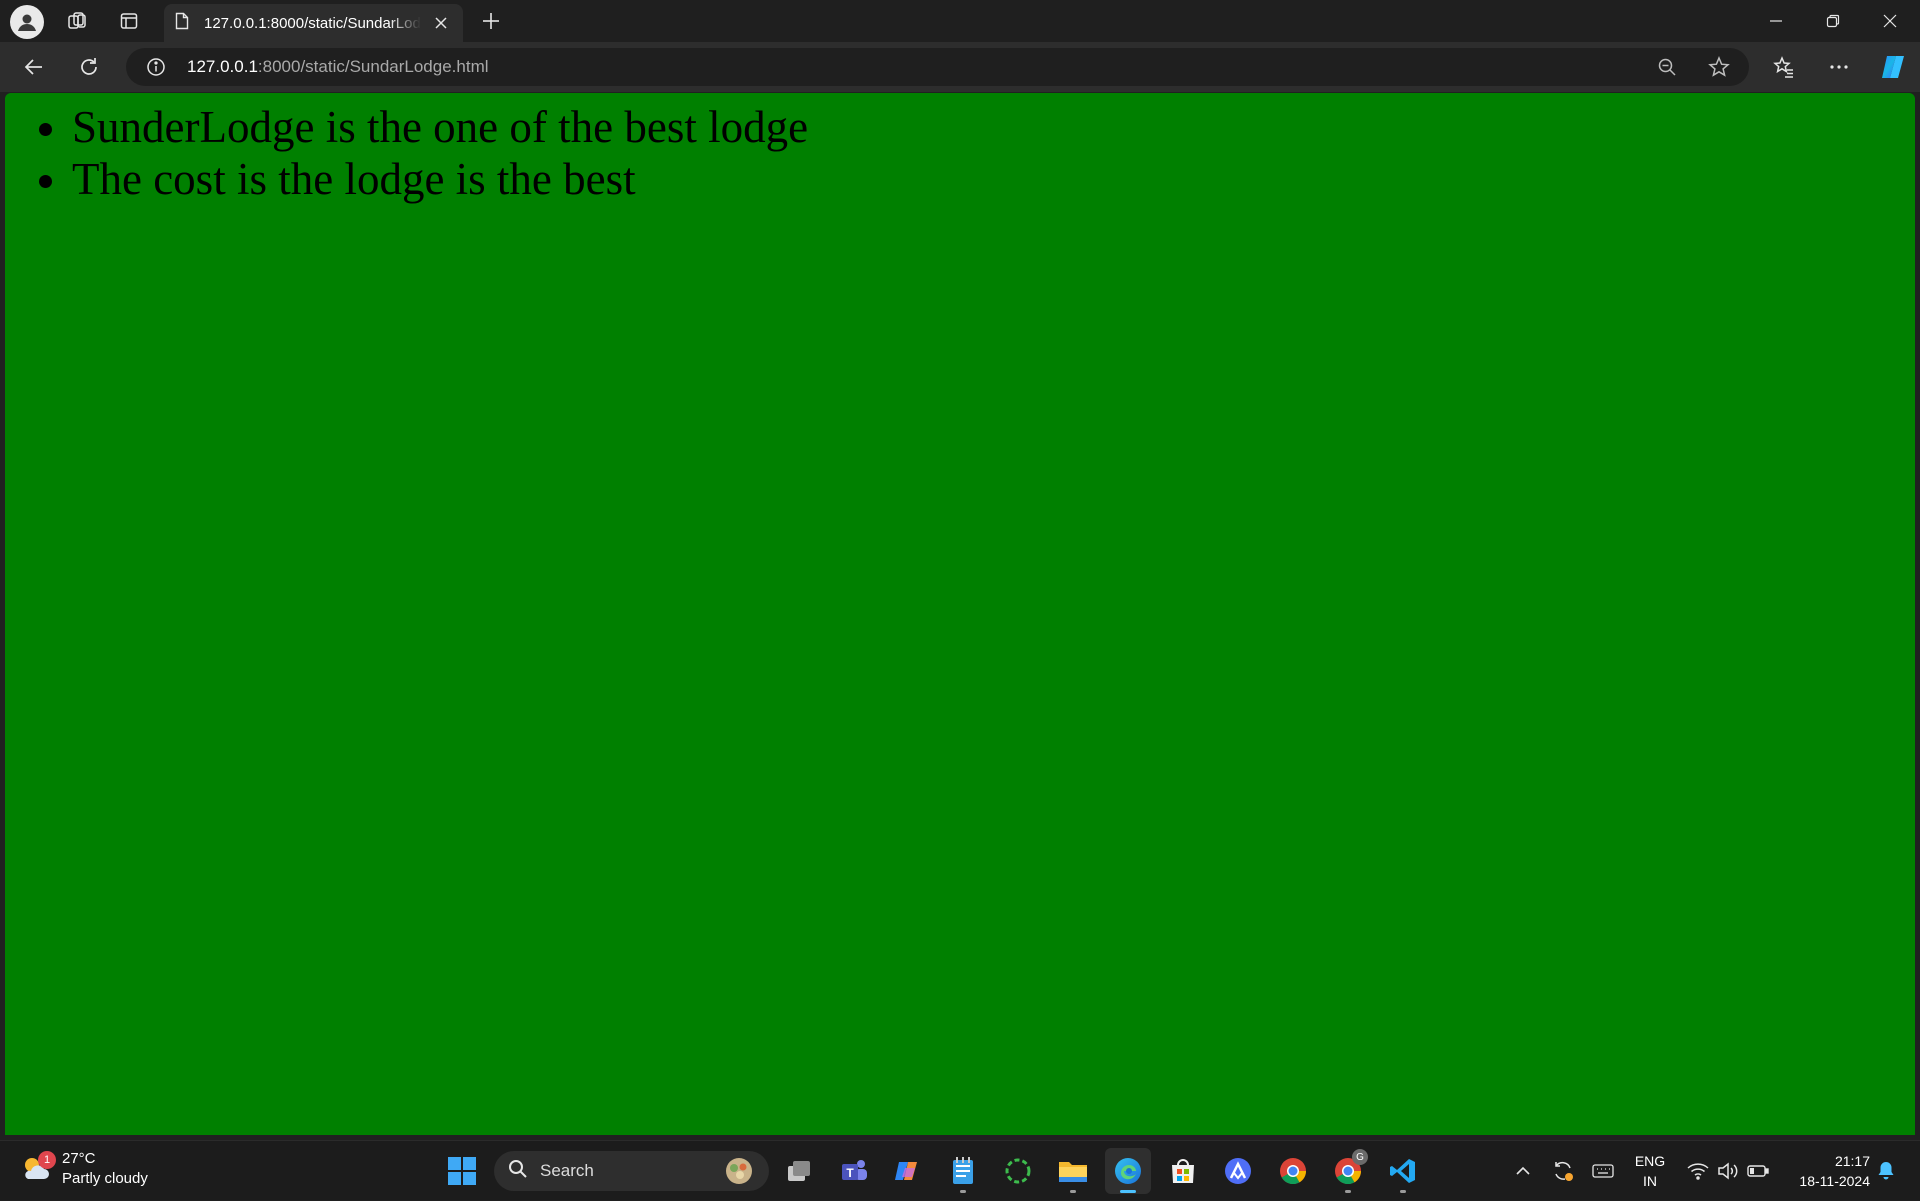 Image resolution: width=1920 pixels, height=1201 pixels. Describe the element at coordinates (1360, 1157) in the screenshot. I see `profile-badge: G` at that location.